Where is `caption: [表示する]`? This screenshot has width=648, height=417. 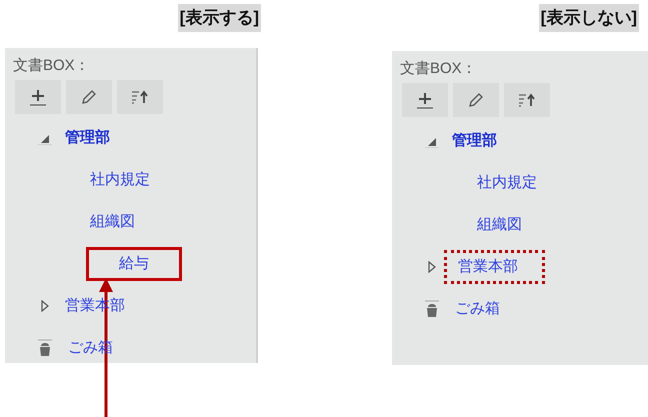
caption: [表示する] is located at coordinates (219, 18).